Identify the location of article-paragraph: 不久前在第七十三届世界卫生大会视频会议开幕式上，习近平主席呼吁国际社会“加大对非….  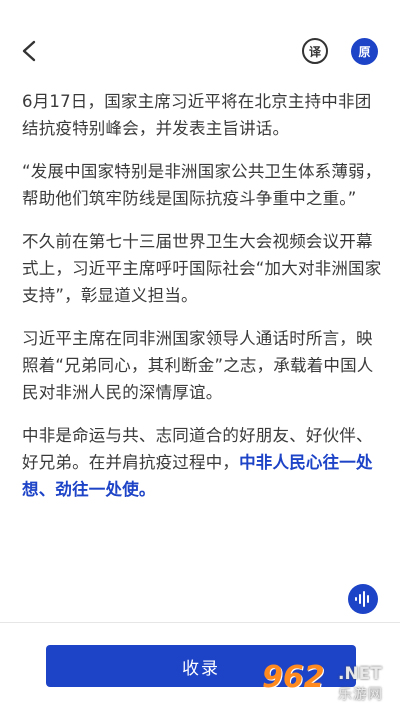
(202, 268).